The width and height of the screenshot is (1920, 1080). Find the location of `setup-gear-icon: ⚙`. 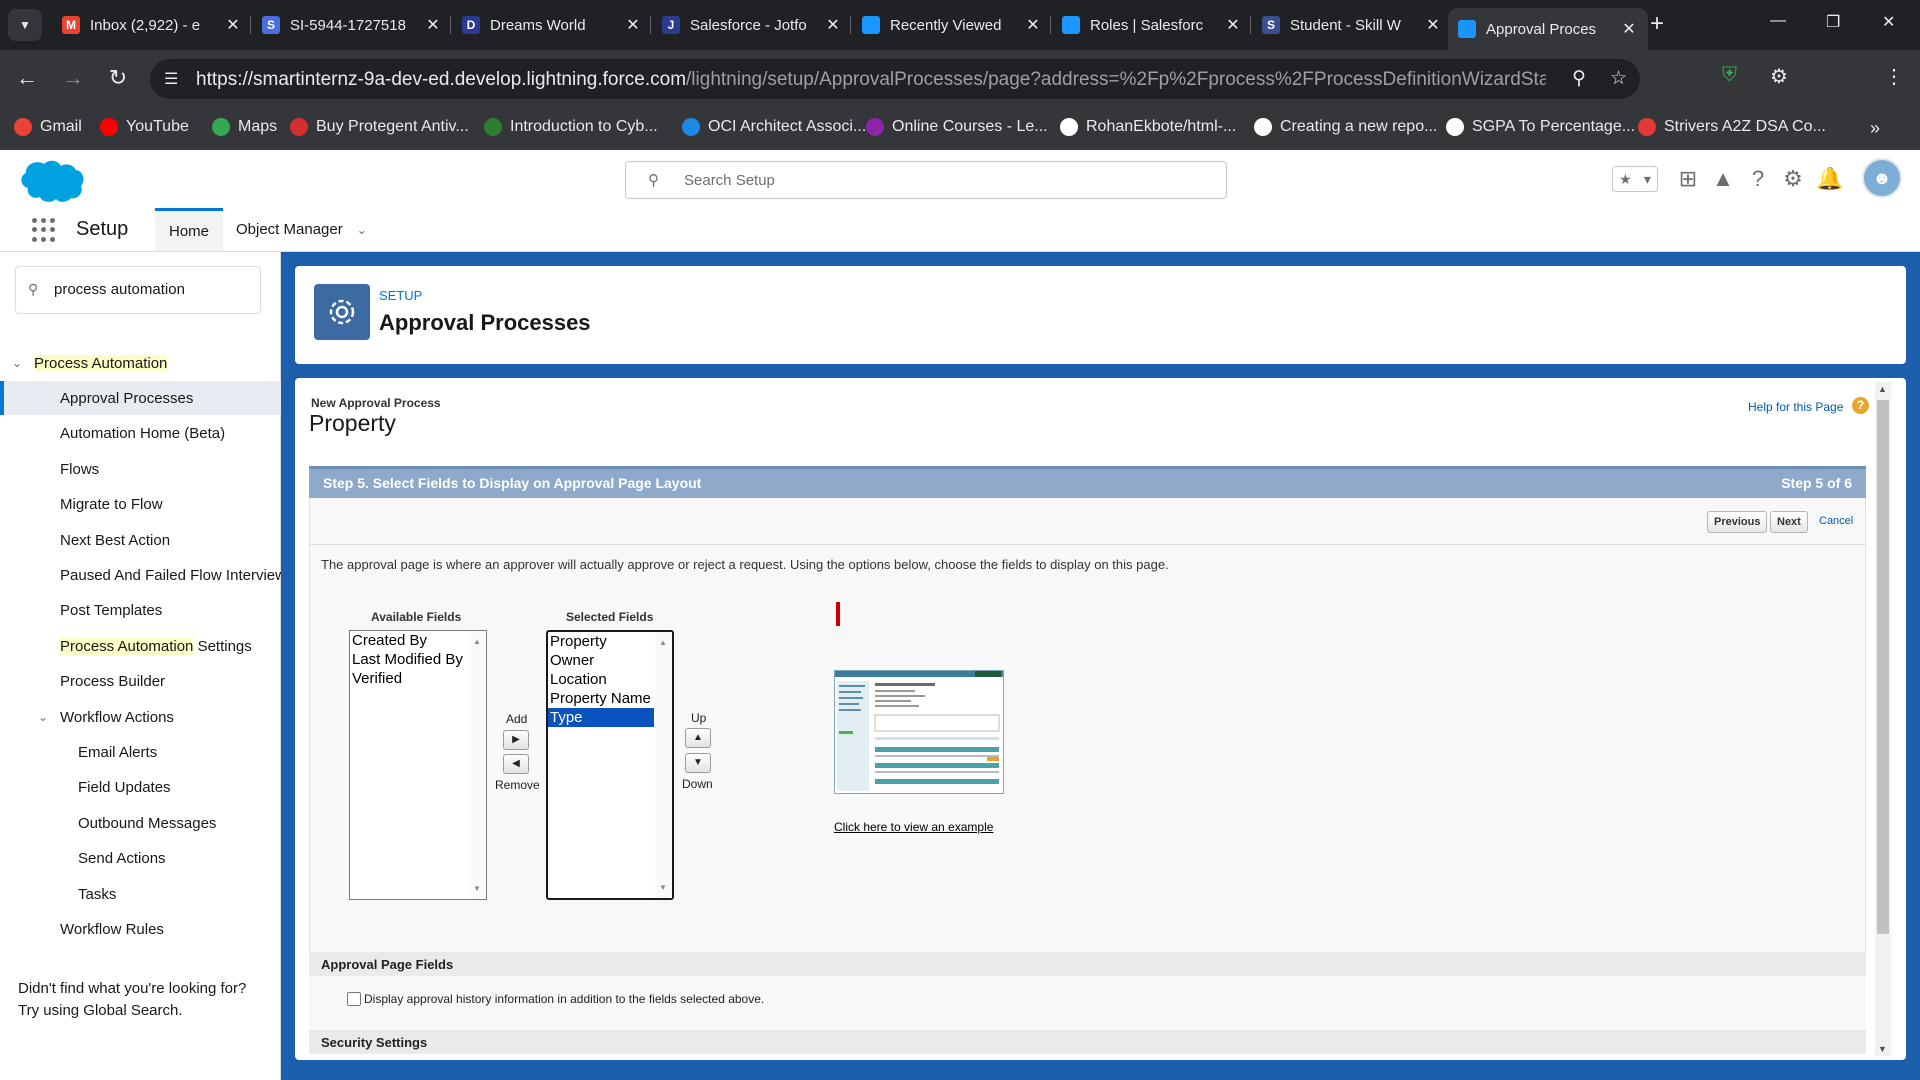

setup-gear-icon: ⚙ is located at coordinates (1793, 179).